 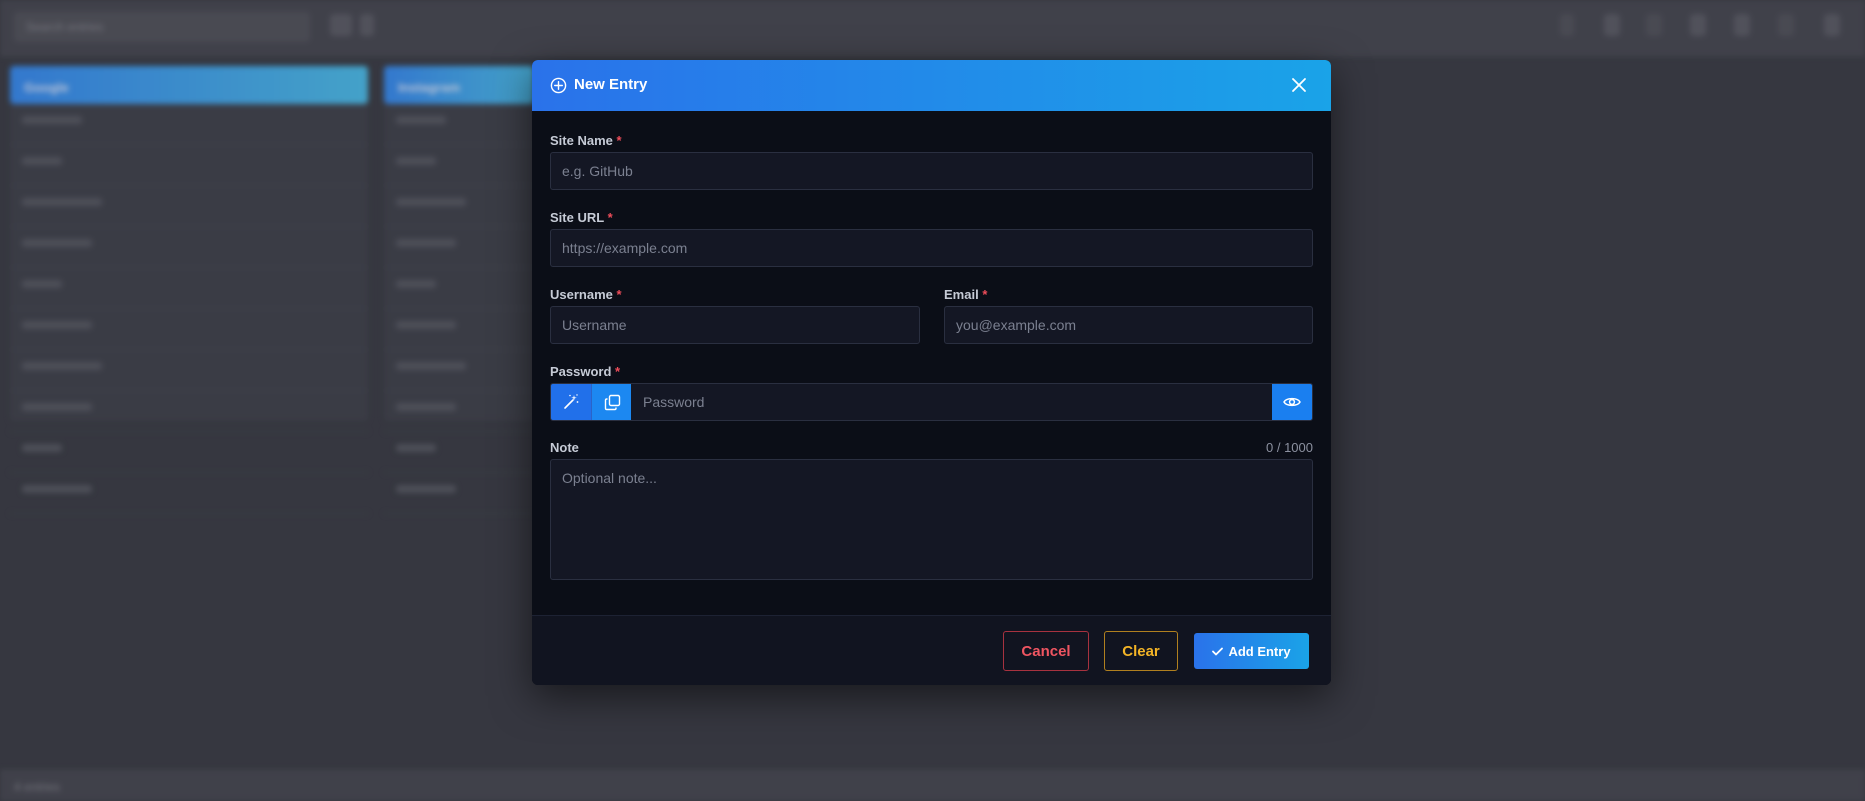 I want to click on copy-icon, so click(x=612, y=402).